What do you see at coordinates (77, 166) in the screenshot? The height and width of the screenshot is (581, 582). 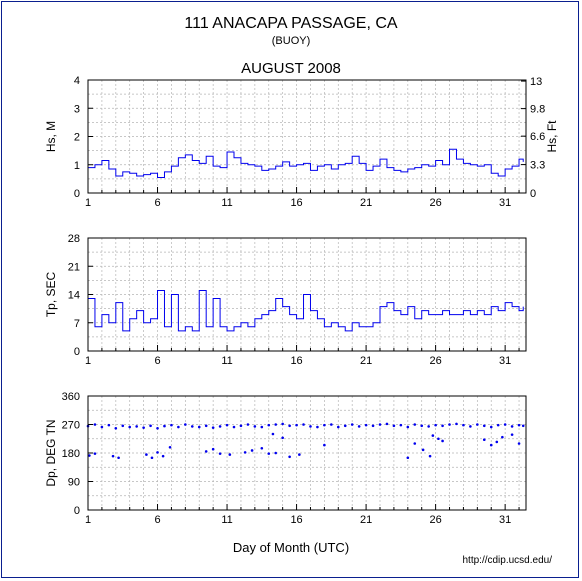 I see `y-tick-label: 1` at bounding box center [77, 166].